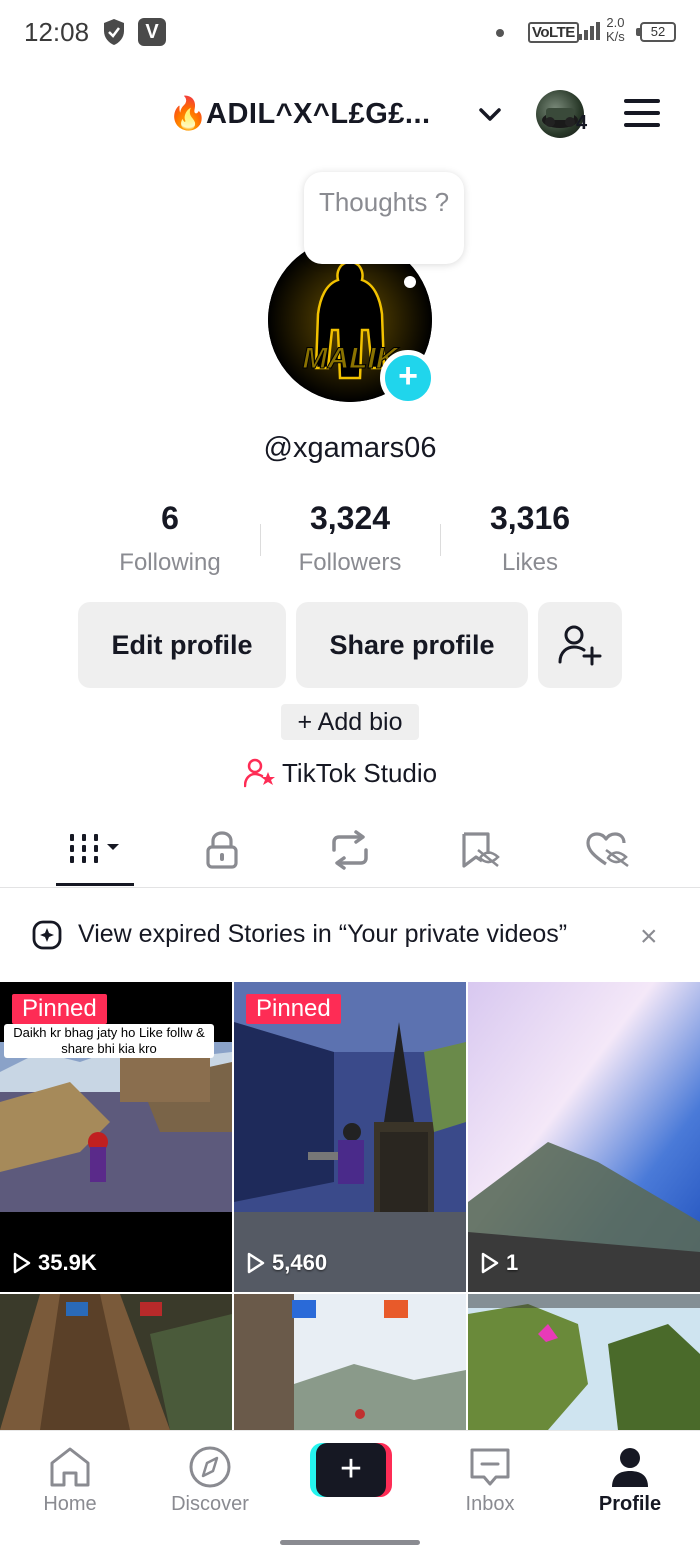 This screenshot has width=700, height=1556. I want to click on tab-reposts, so click(350, 851).